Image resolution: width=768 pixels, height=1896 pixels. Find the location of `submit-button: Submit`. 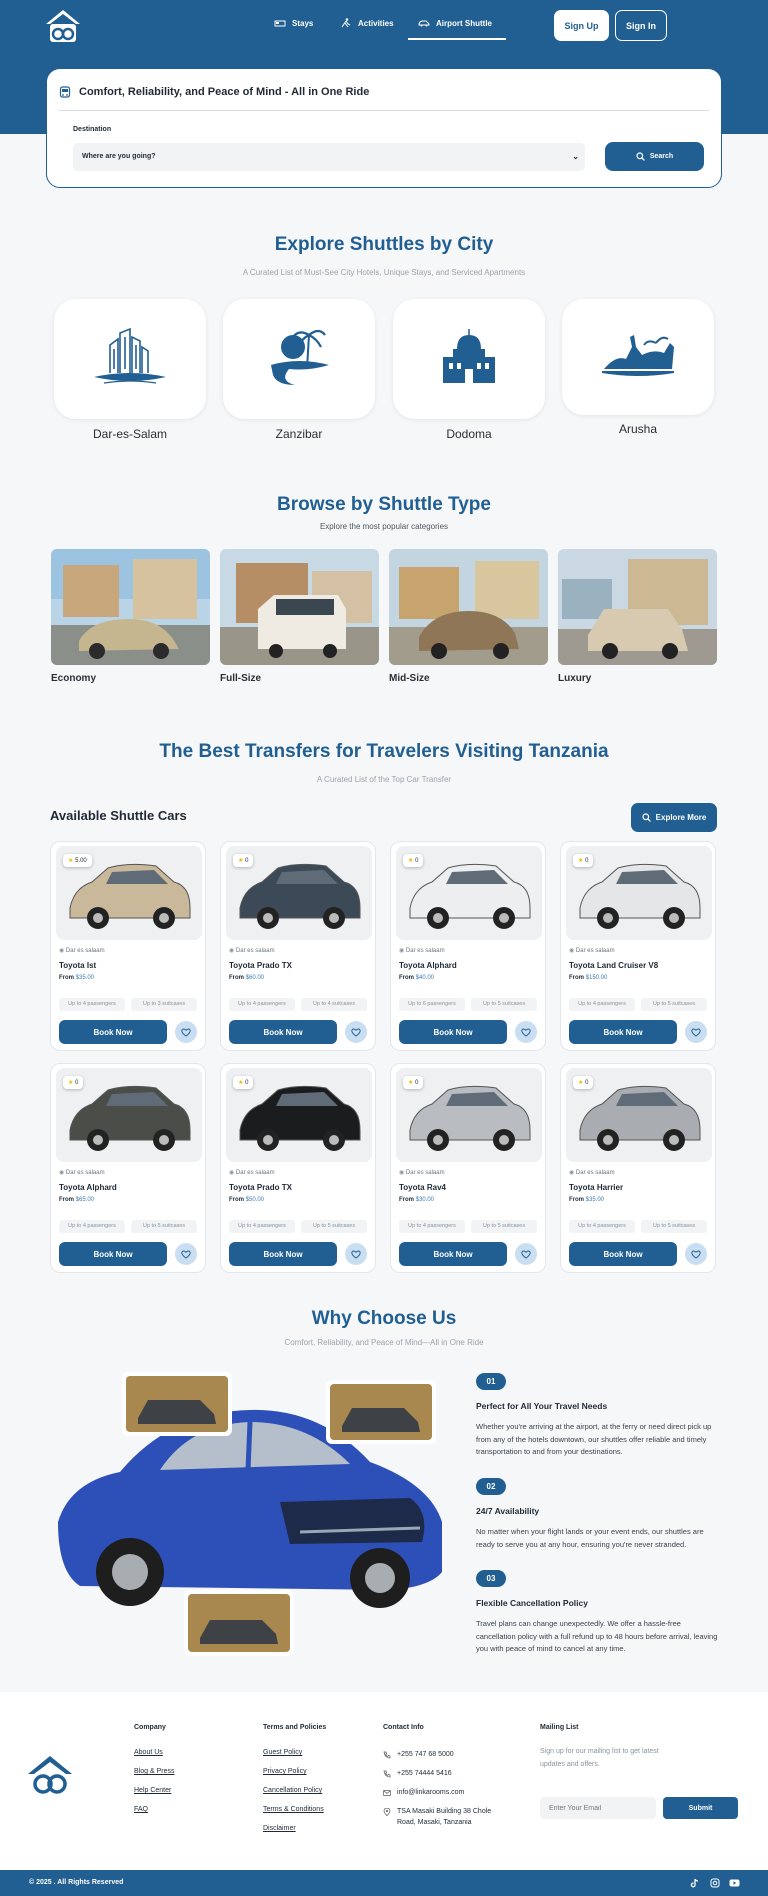

submit-button: Submit is located at coordinates (700, 1808).